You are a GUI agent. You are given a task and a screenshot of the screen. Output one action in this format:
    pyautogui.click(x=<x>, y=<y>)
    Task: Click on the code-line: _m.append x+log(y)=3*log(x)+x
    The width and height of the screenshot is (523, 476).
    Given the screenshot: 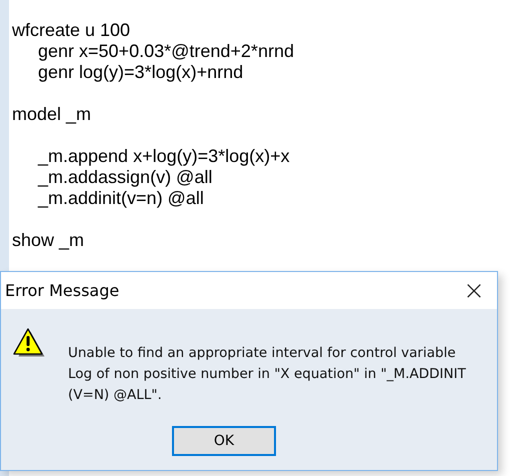 What is the action you would take?
    pyautogui.click(x=164, y=156)
    